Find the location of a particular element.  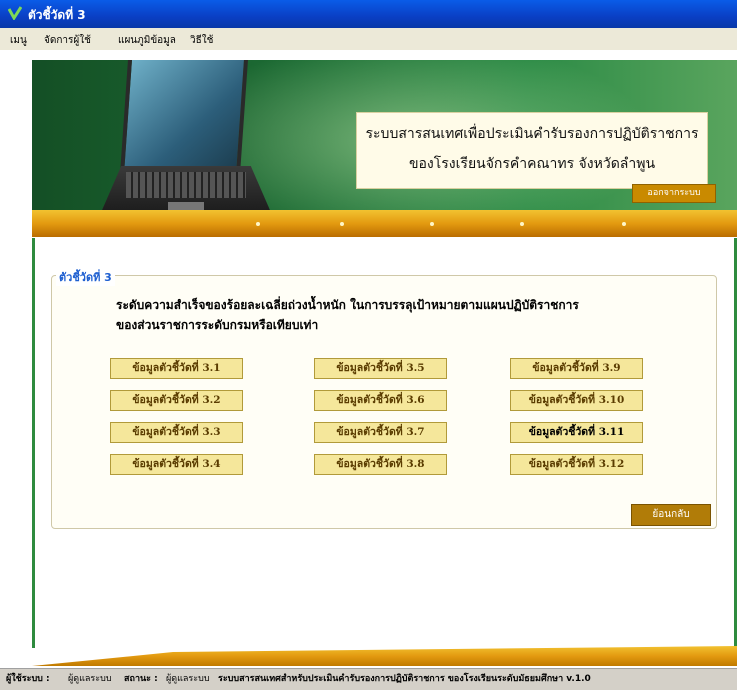

status-user-label: ผู้ใช้ระบบ : is located at coordinates (28, 679).